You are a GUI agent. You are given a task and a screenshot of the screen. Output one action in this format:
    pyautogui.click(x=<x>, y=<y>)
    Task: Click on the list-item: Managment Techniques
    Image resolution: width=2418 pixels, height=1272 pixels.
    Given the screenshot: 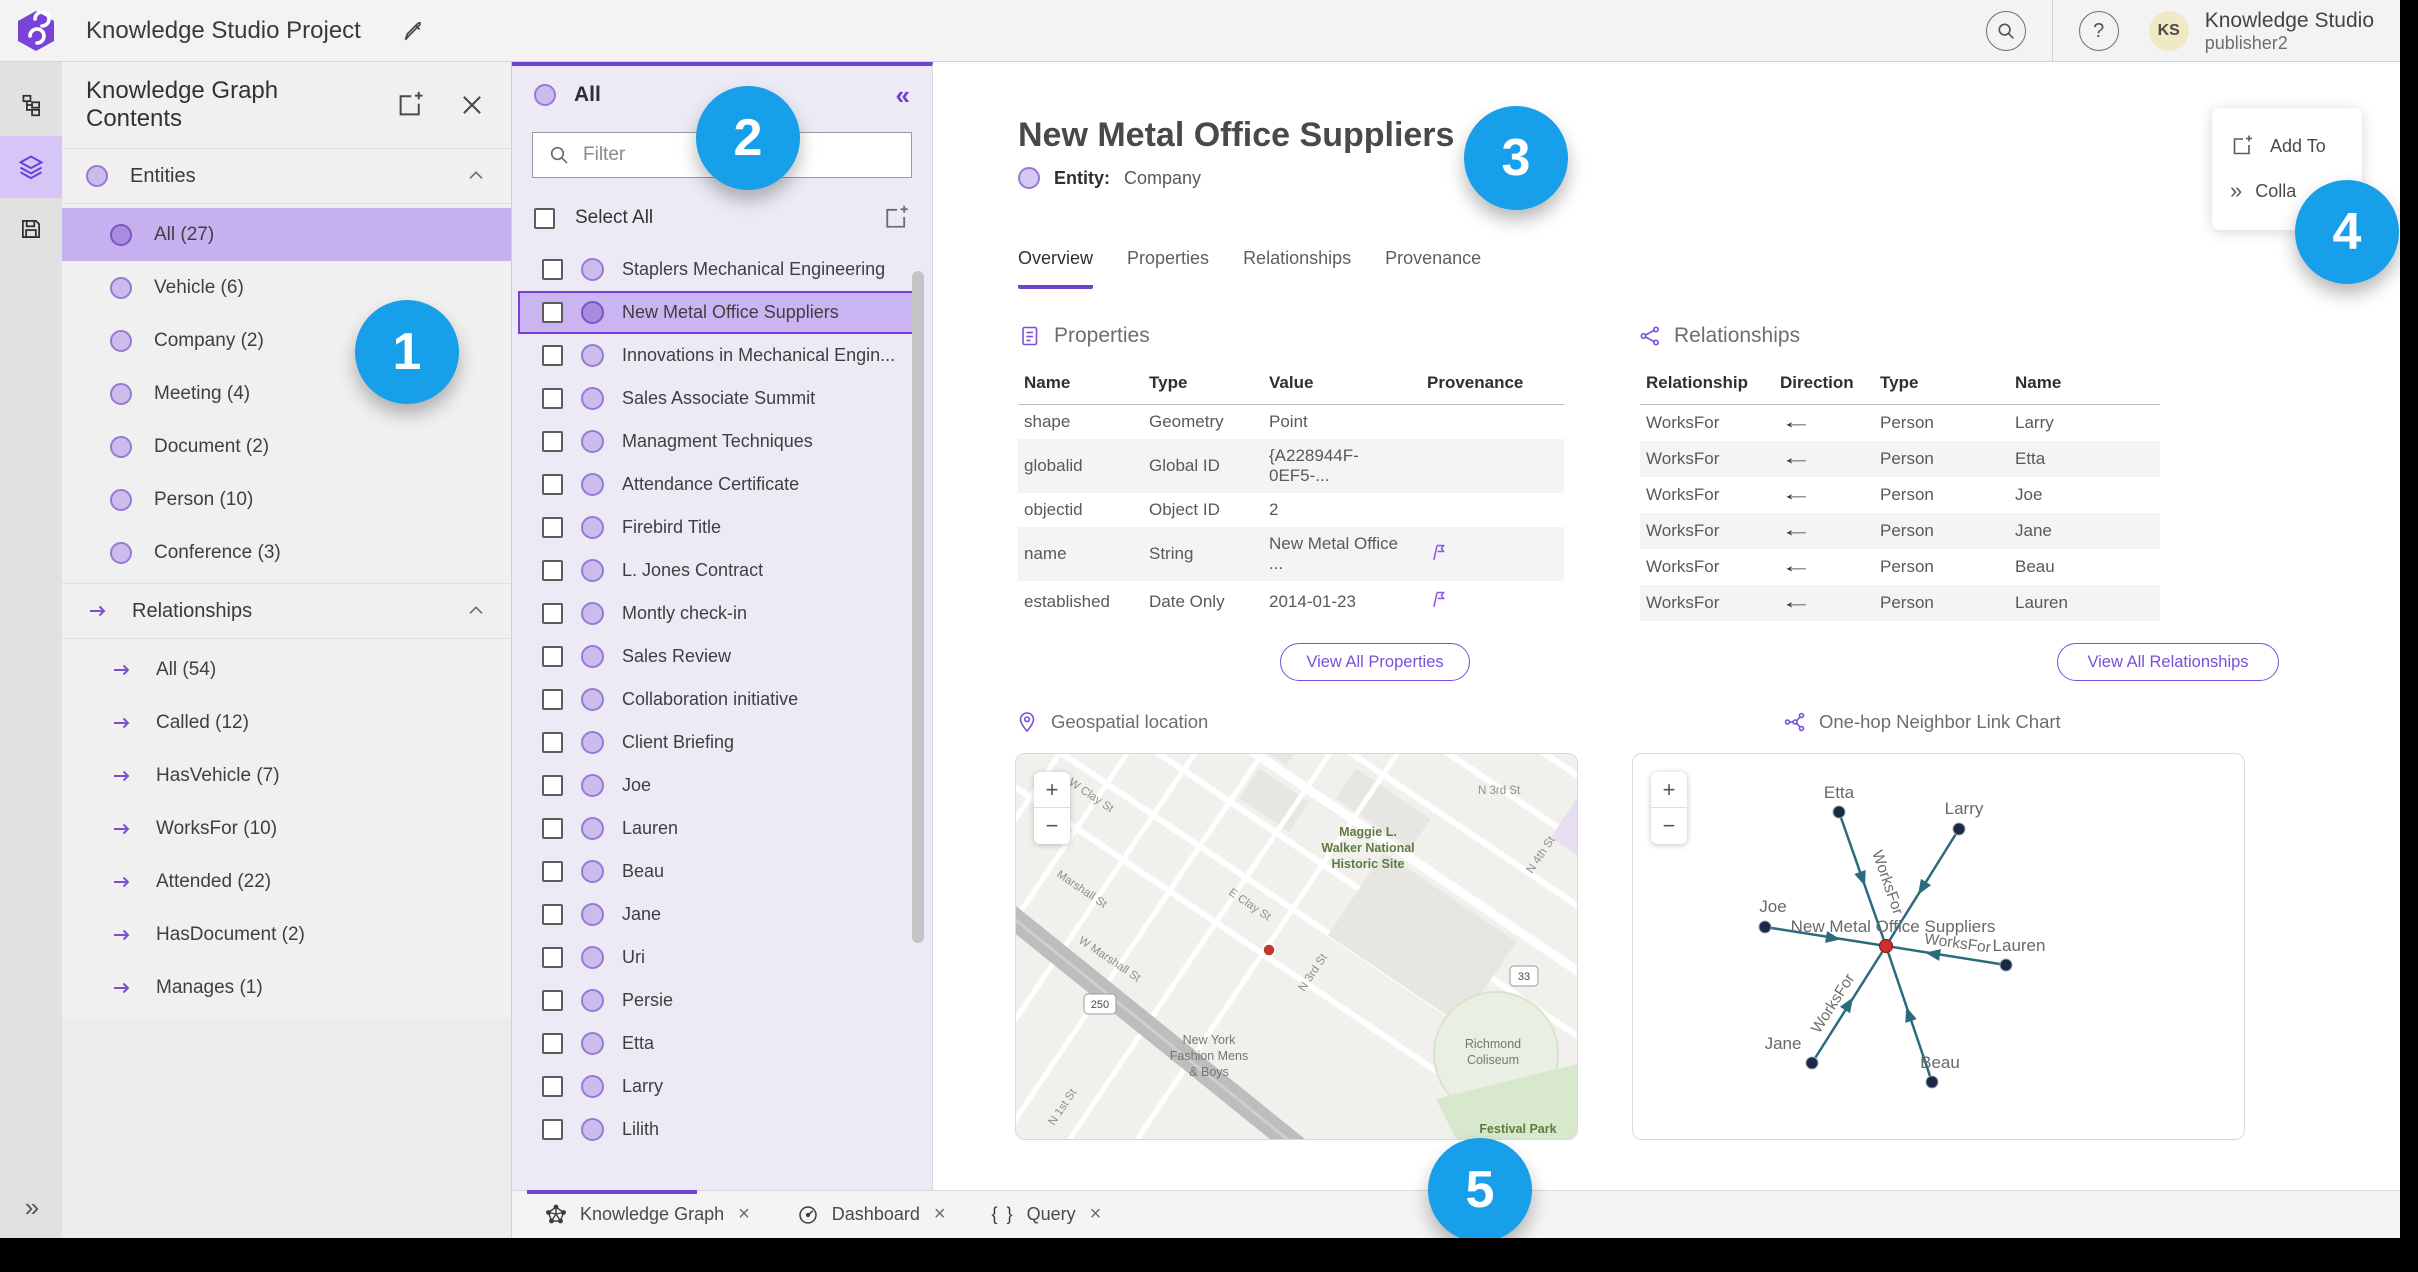 What is the action you would take?
    pyautogui.click(x=720, y=441)
    